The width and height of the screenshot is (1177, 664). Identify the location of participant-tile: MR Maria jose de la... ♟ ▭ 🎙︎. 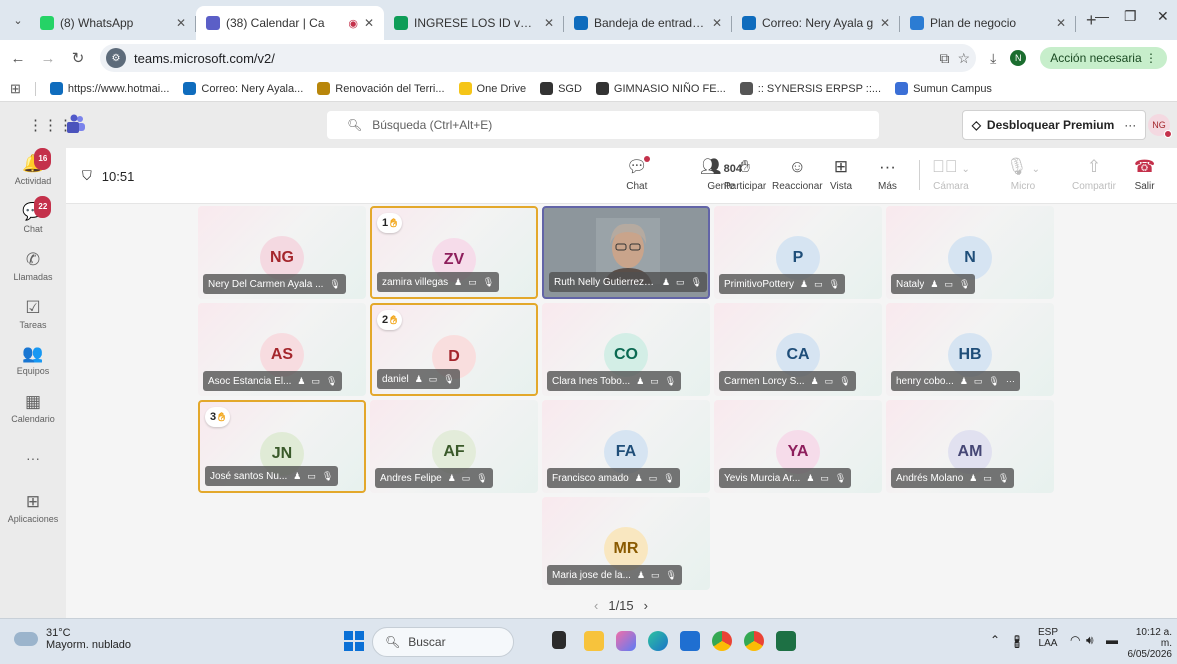
(626, 543).